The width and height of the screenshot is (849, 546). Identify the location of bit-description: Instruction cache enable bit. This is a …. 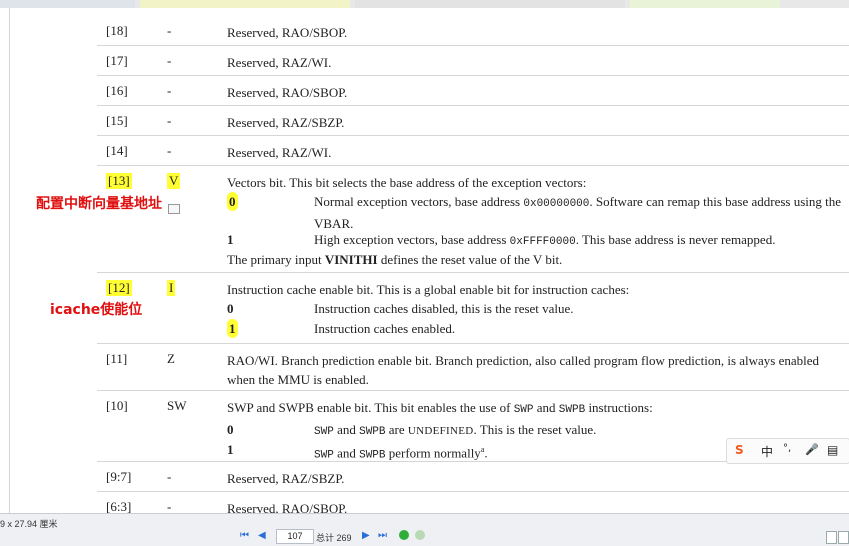
(534, 309).